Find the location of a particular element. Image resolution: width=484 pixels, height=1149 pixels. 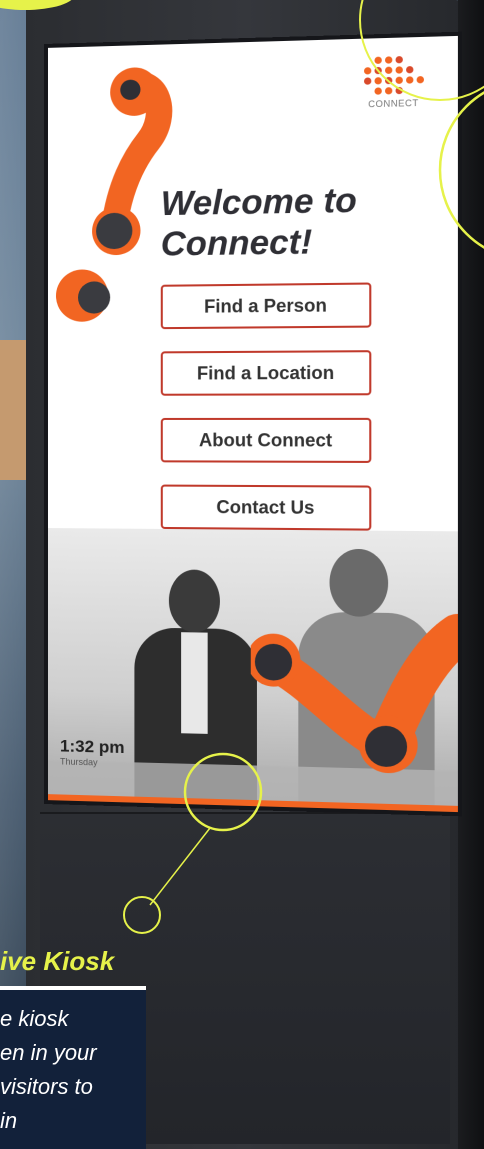

caption-line-4: in is located at coordinates (9, 1120).